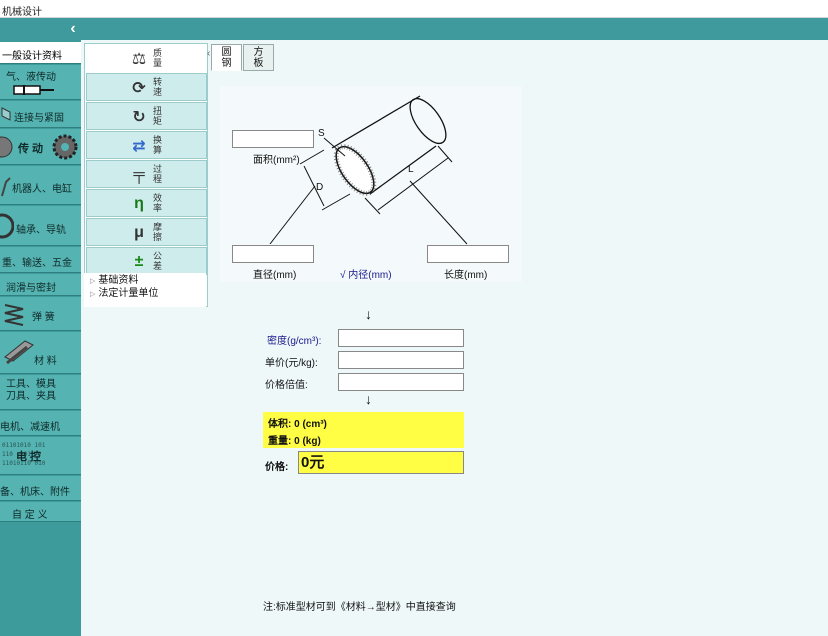  Describe the element at coordinates (294, 441) in the screenshot. I see `weight-result: 重量: 0 (kg)` at that location.